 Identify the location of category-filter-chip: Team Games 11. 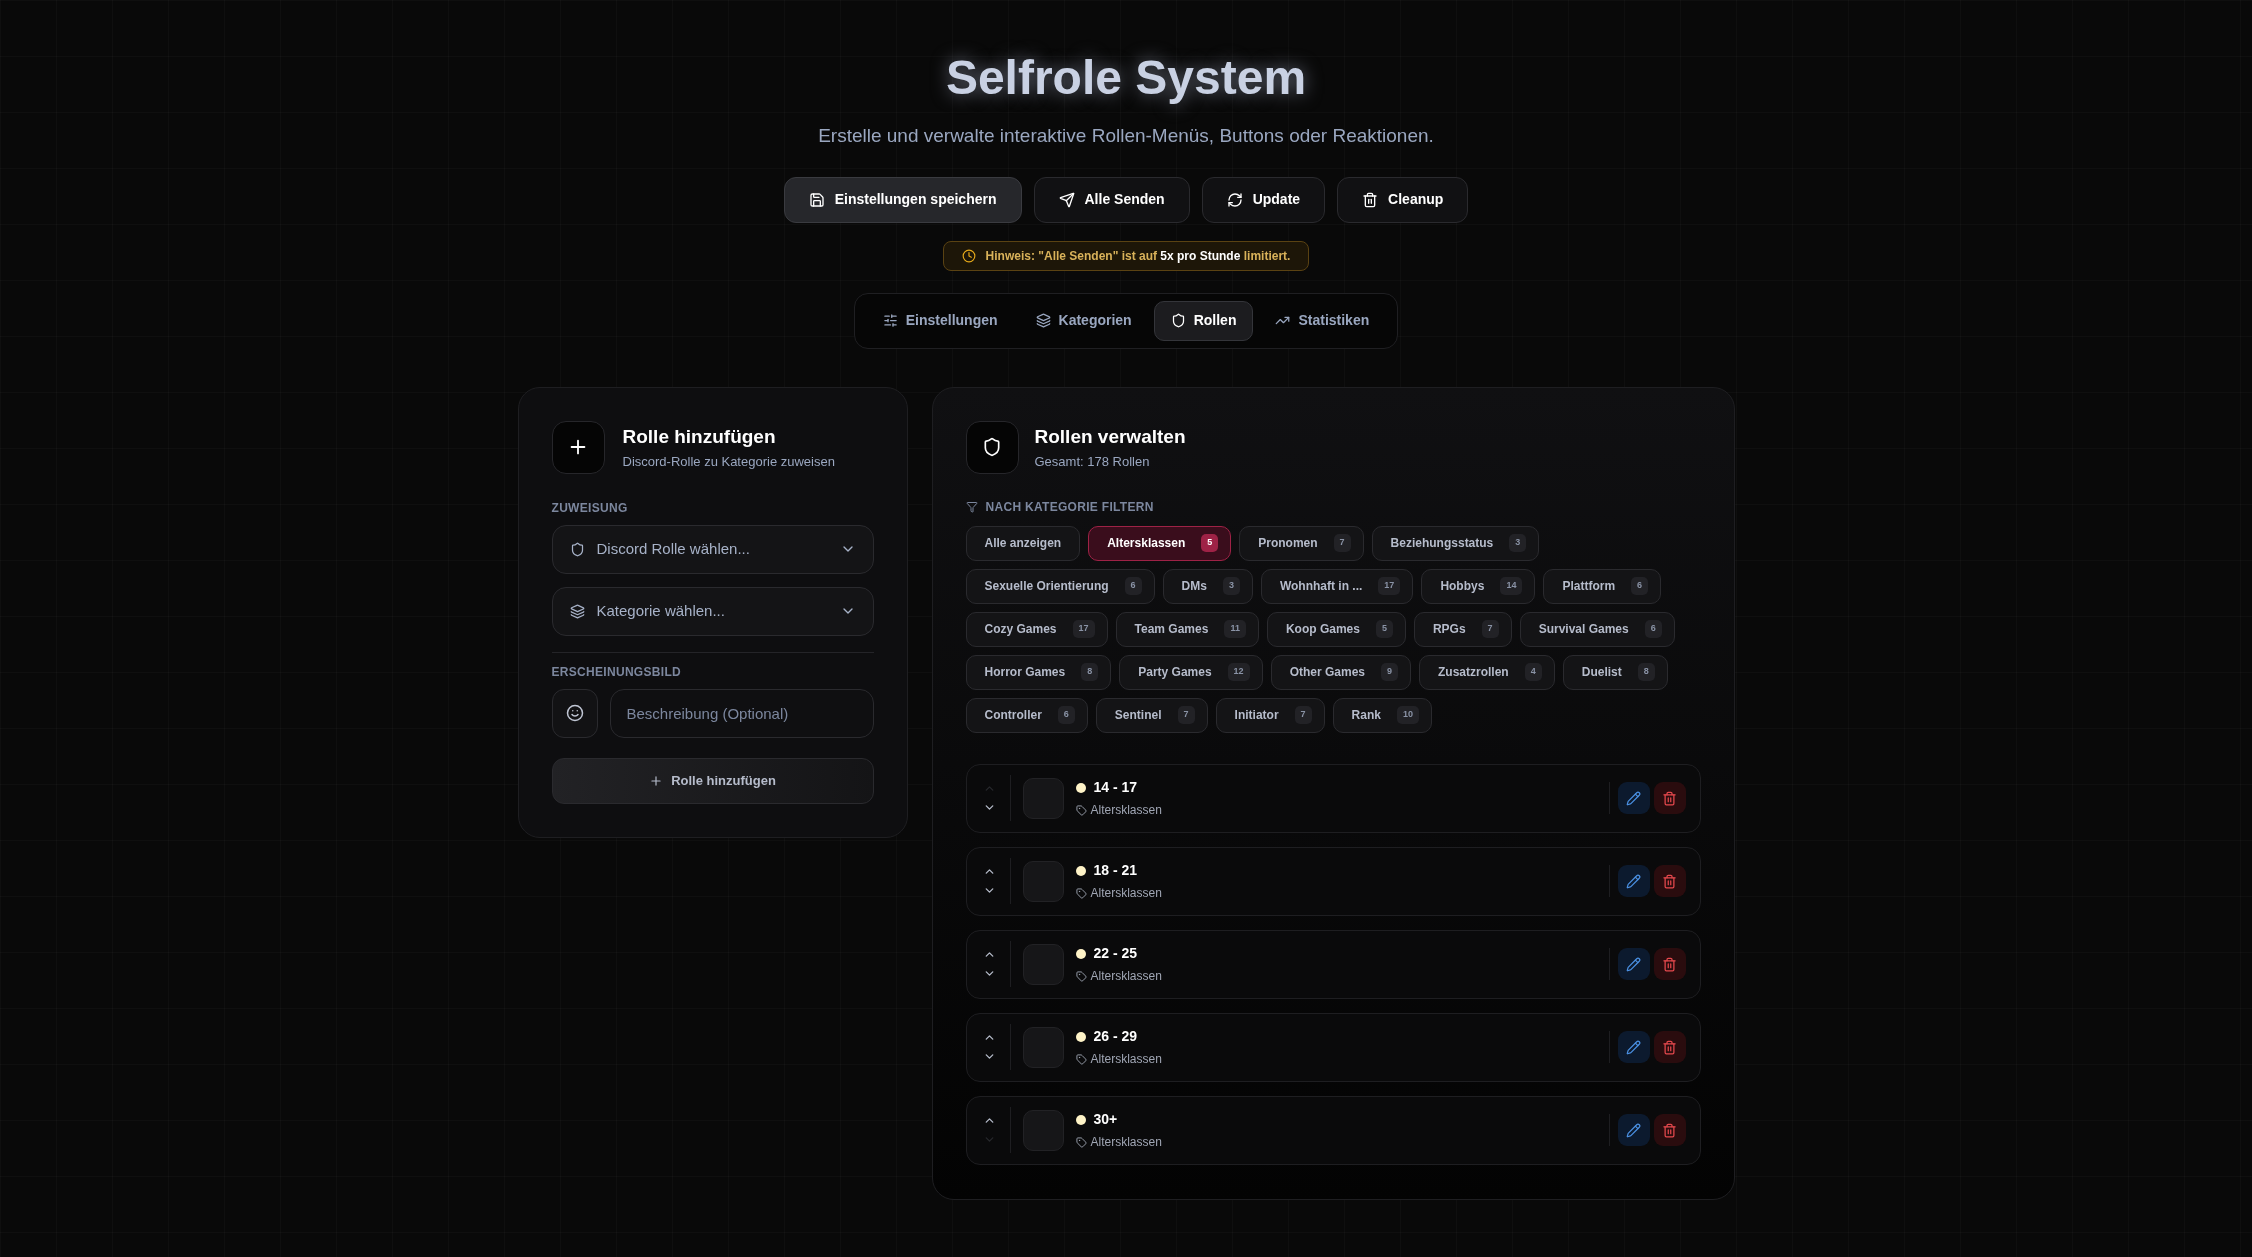
(1187, 629).